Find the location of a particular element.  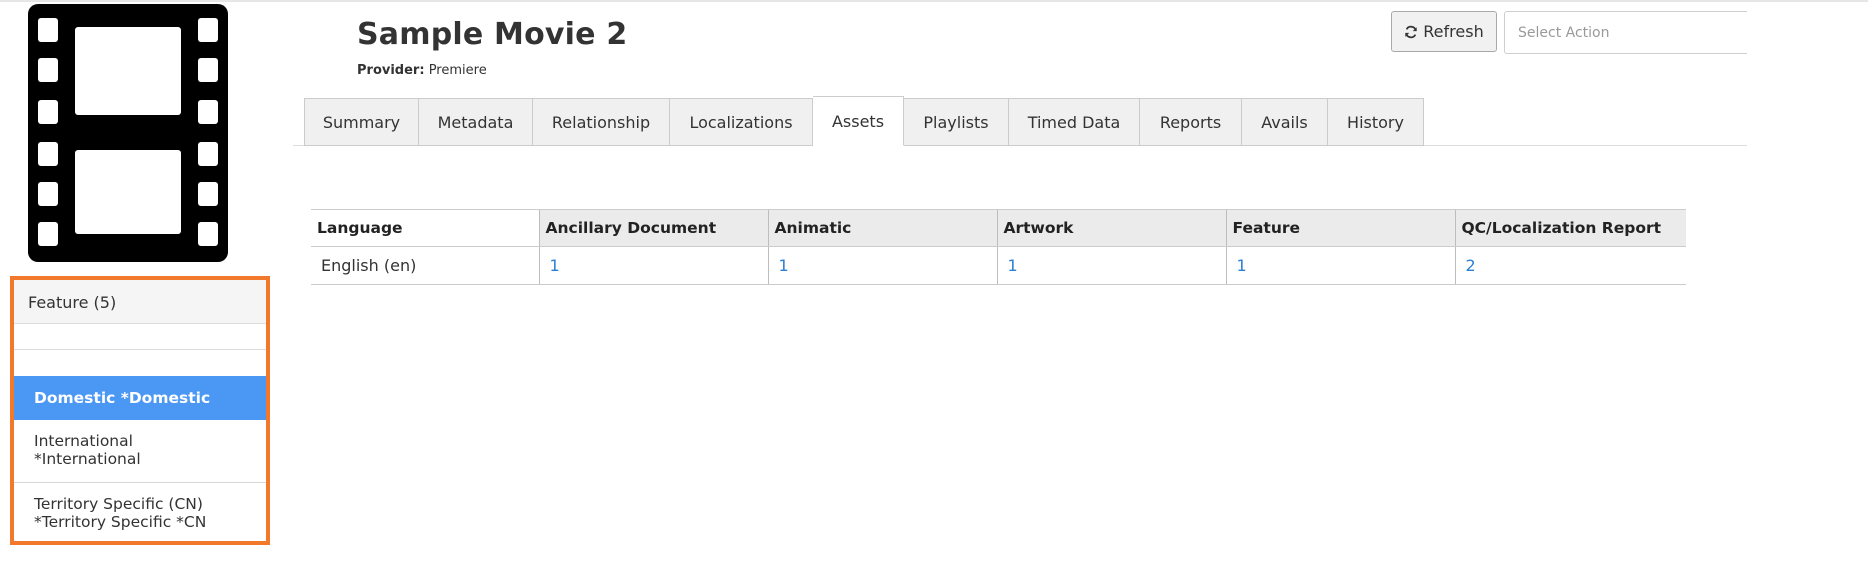

tab-relationship: Relationship is located at coordinates (601, 122).